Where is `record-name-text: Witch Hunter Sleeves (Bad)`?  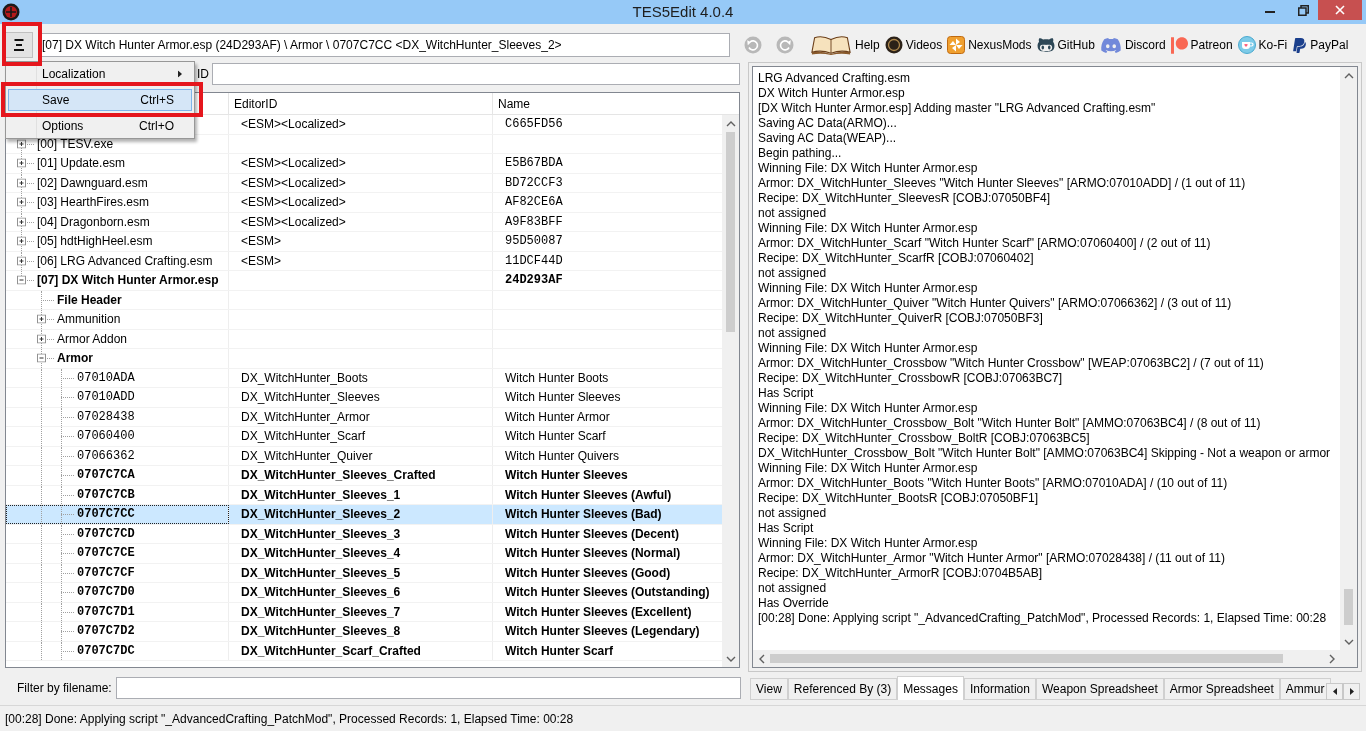
record-name-text: Witch Hunter Sleeves (Bad) is located at coordinates (583, 515).